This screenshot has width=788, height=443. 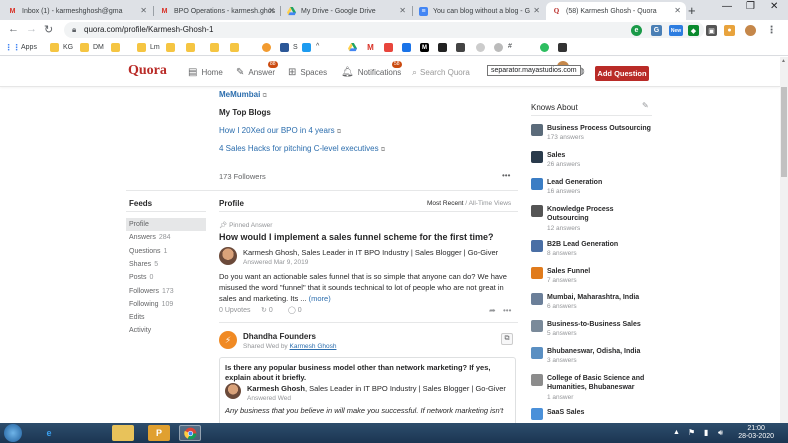 I want to click on shared-source-name: Dhandha Founders, so click(x=279, y=336).